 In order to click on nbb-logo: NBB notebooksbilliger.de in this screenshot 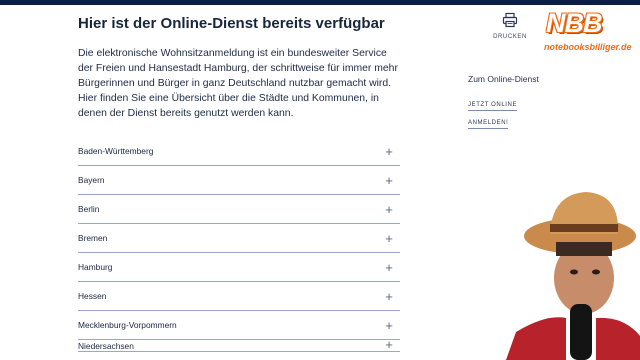, I will do `click(592, 33)`.